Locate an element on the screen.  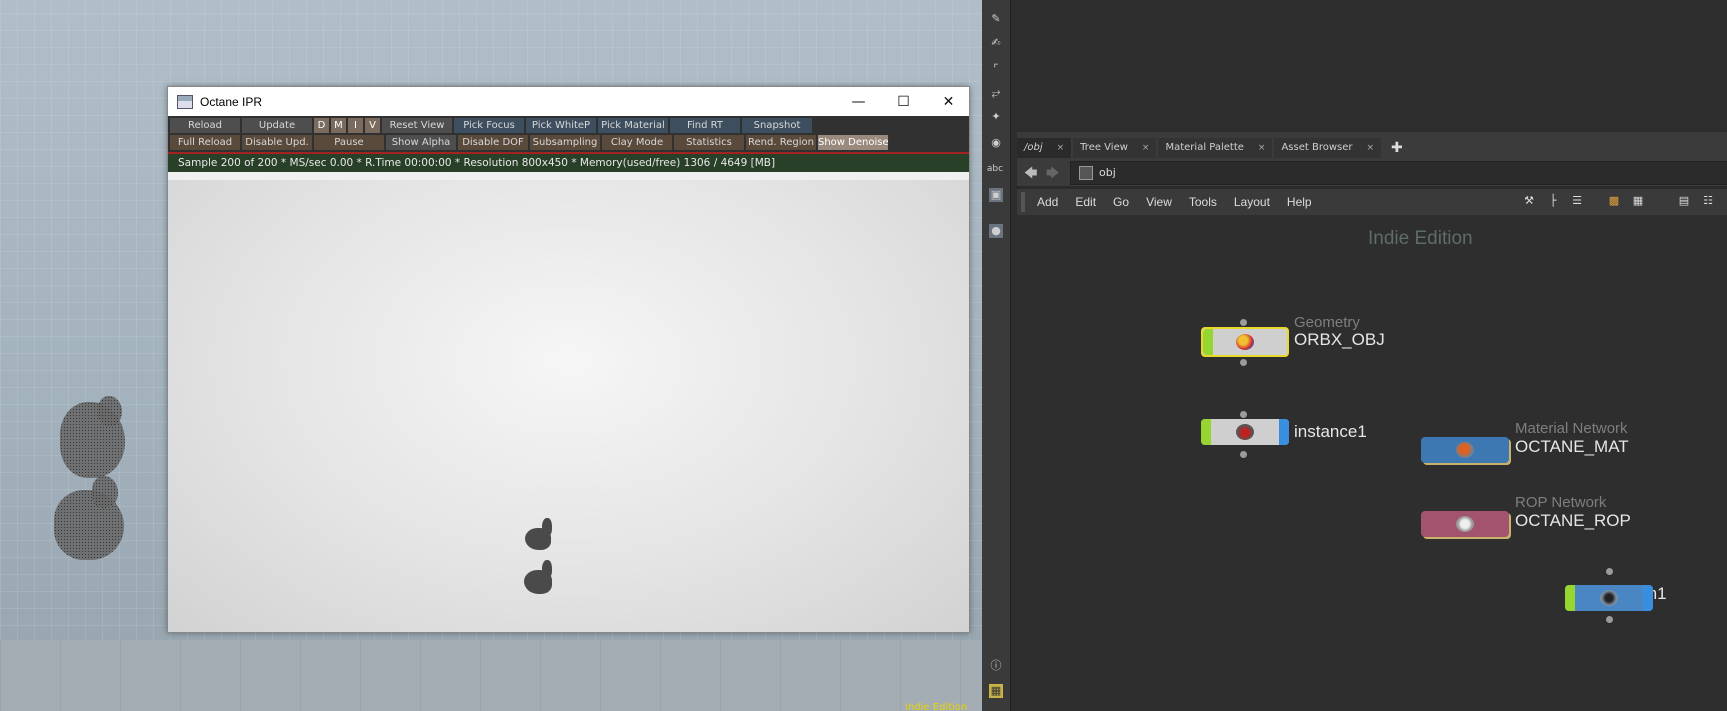
ipr-titlebar: Octane IPR — ☐ ✕ is located at coordinates (568, 101).